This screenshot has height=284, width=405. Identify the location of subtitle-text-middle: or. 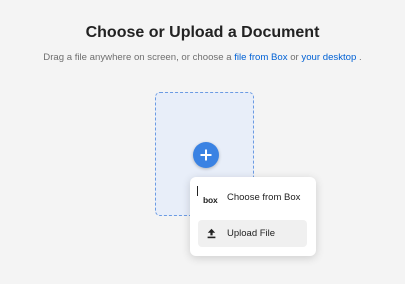
(294, 57).